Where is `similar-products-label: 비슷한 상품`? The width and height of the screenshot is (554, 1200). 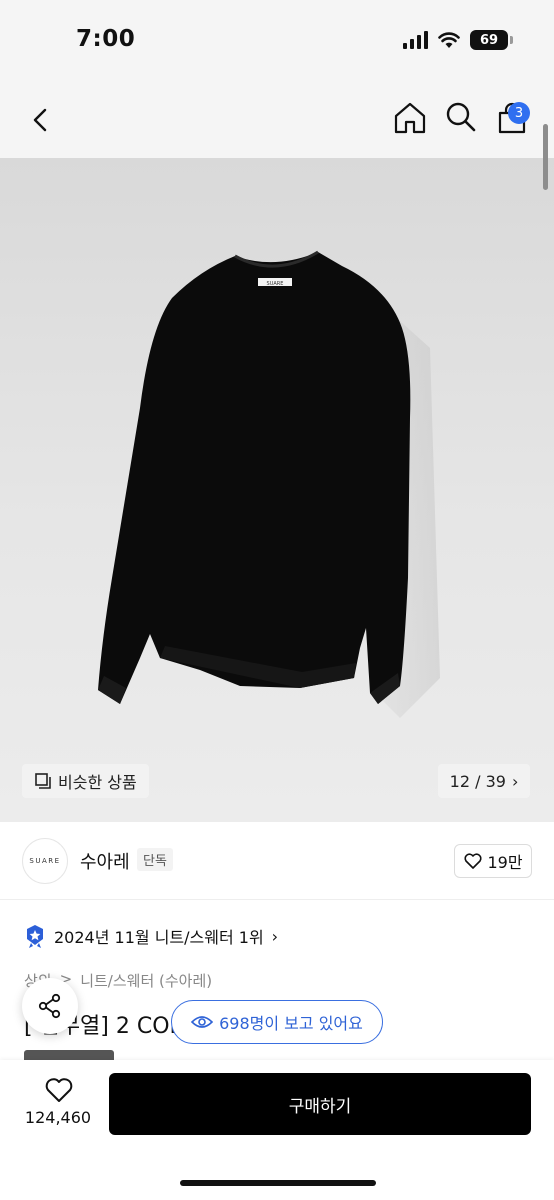
similar-products-label: 비슷한 상품 is located at coordinates (97, 782).